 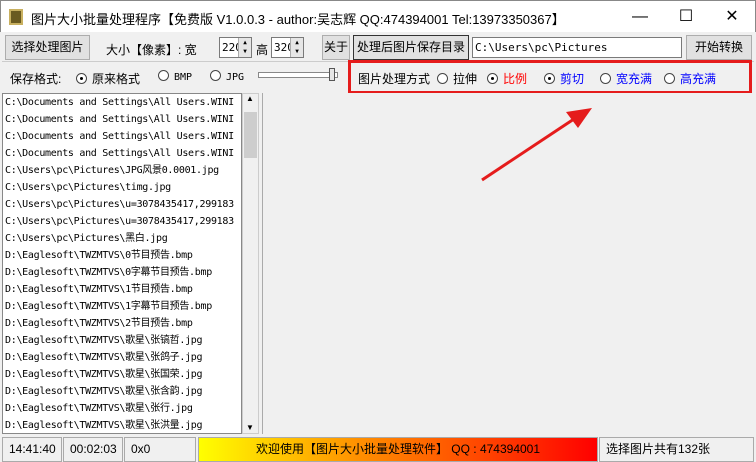 I want to click on method-ratio: 比例, so click(x=507, y=78).